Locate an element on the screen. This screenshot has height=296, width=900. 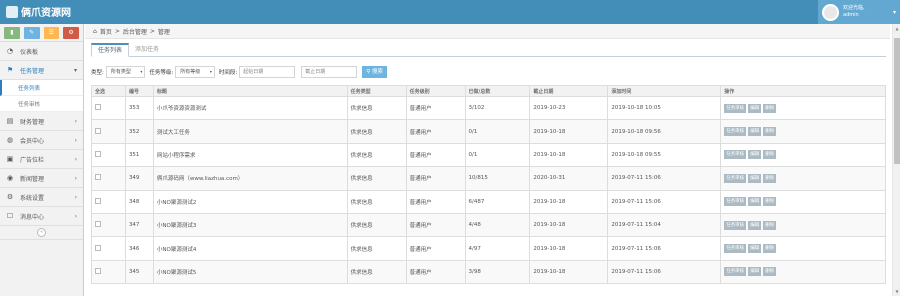
tab-task-list: 任务列表 is located at coordinates (110, 50).